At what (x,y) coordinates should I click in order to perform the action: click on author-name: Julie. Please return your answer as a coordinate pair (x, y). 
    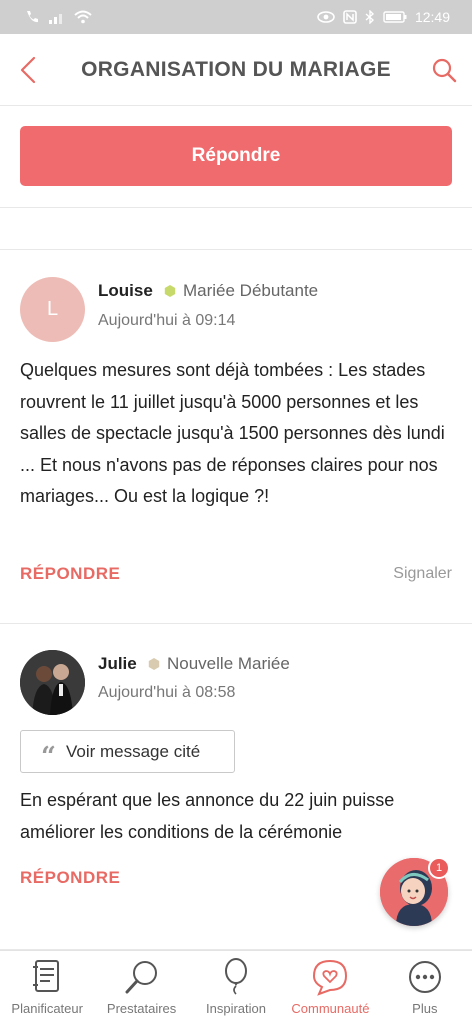
    Looking at the image, I should click on (117, 664).